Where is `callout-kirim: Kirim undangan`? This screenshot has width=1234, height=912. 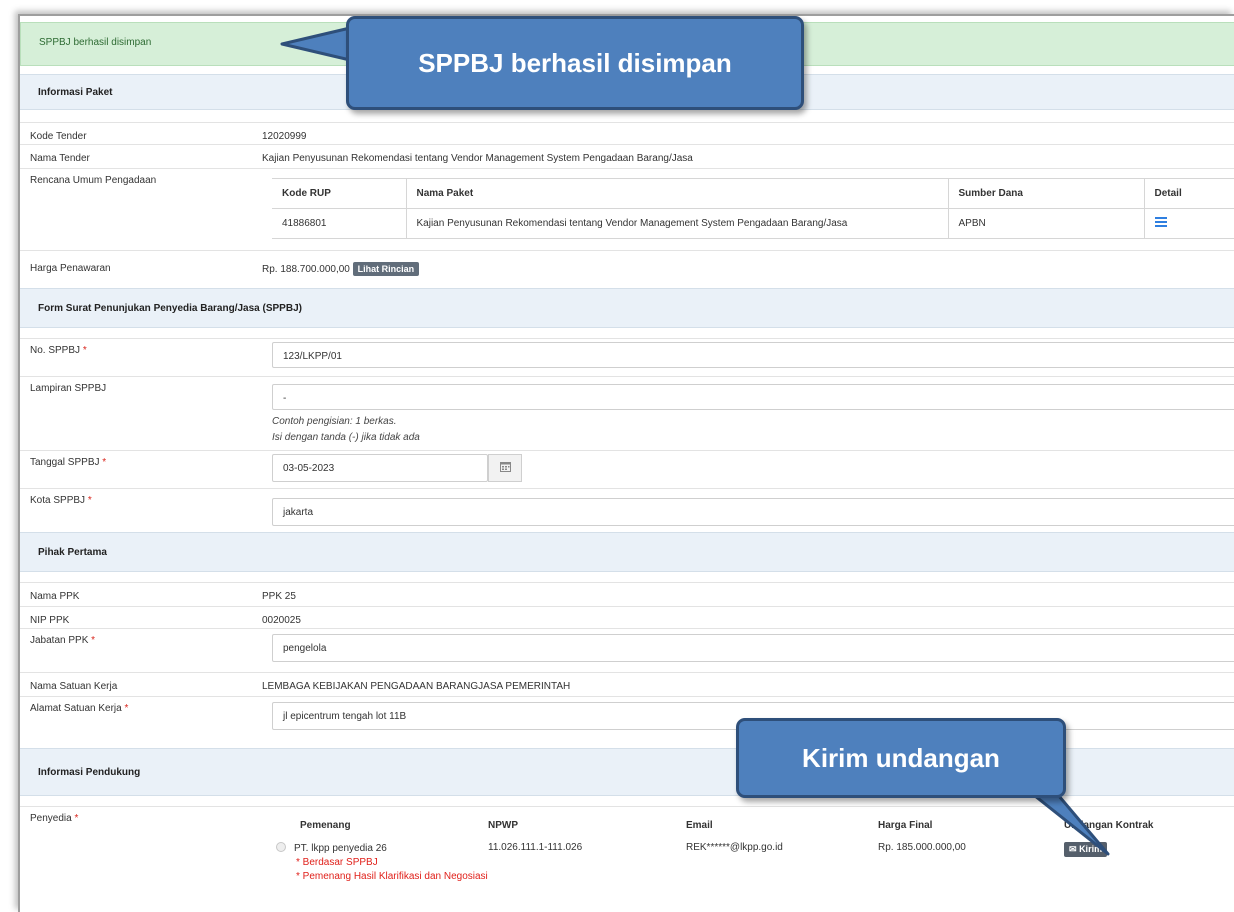 callout-kirim: Kirim undangan is located at coordinates (901, 758).